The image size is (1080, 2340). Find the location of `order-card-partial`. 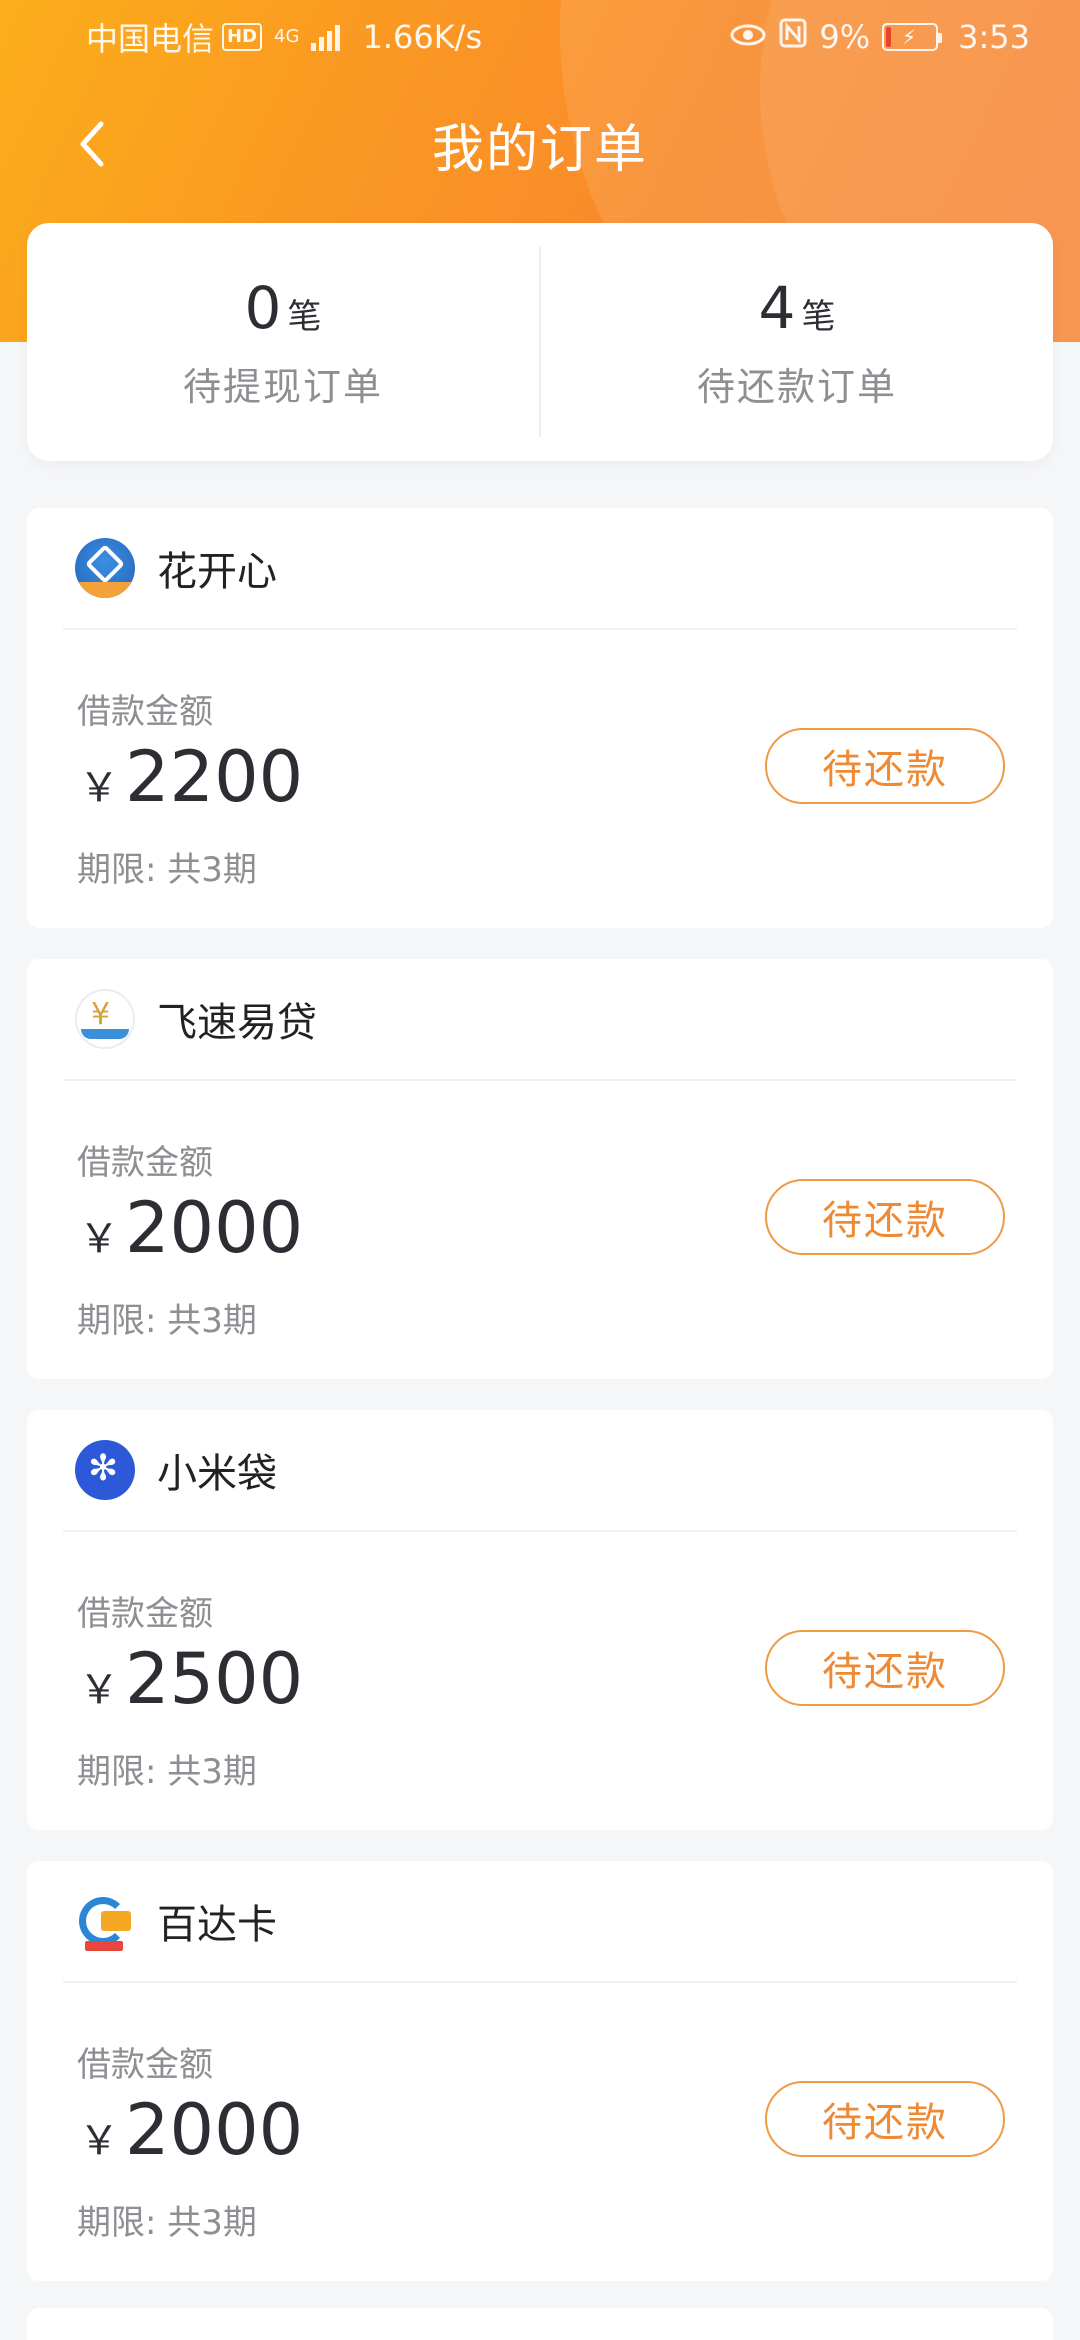

order-card-partial is located at coordinates (540, 2324).